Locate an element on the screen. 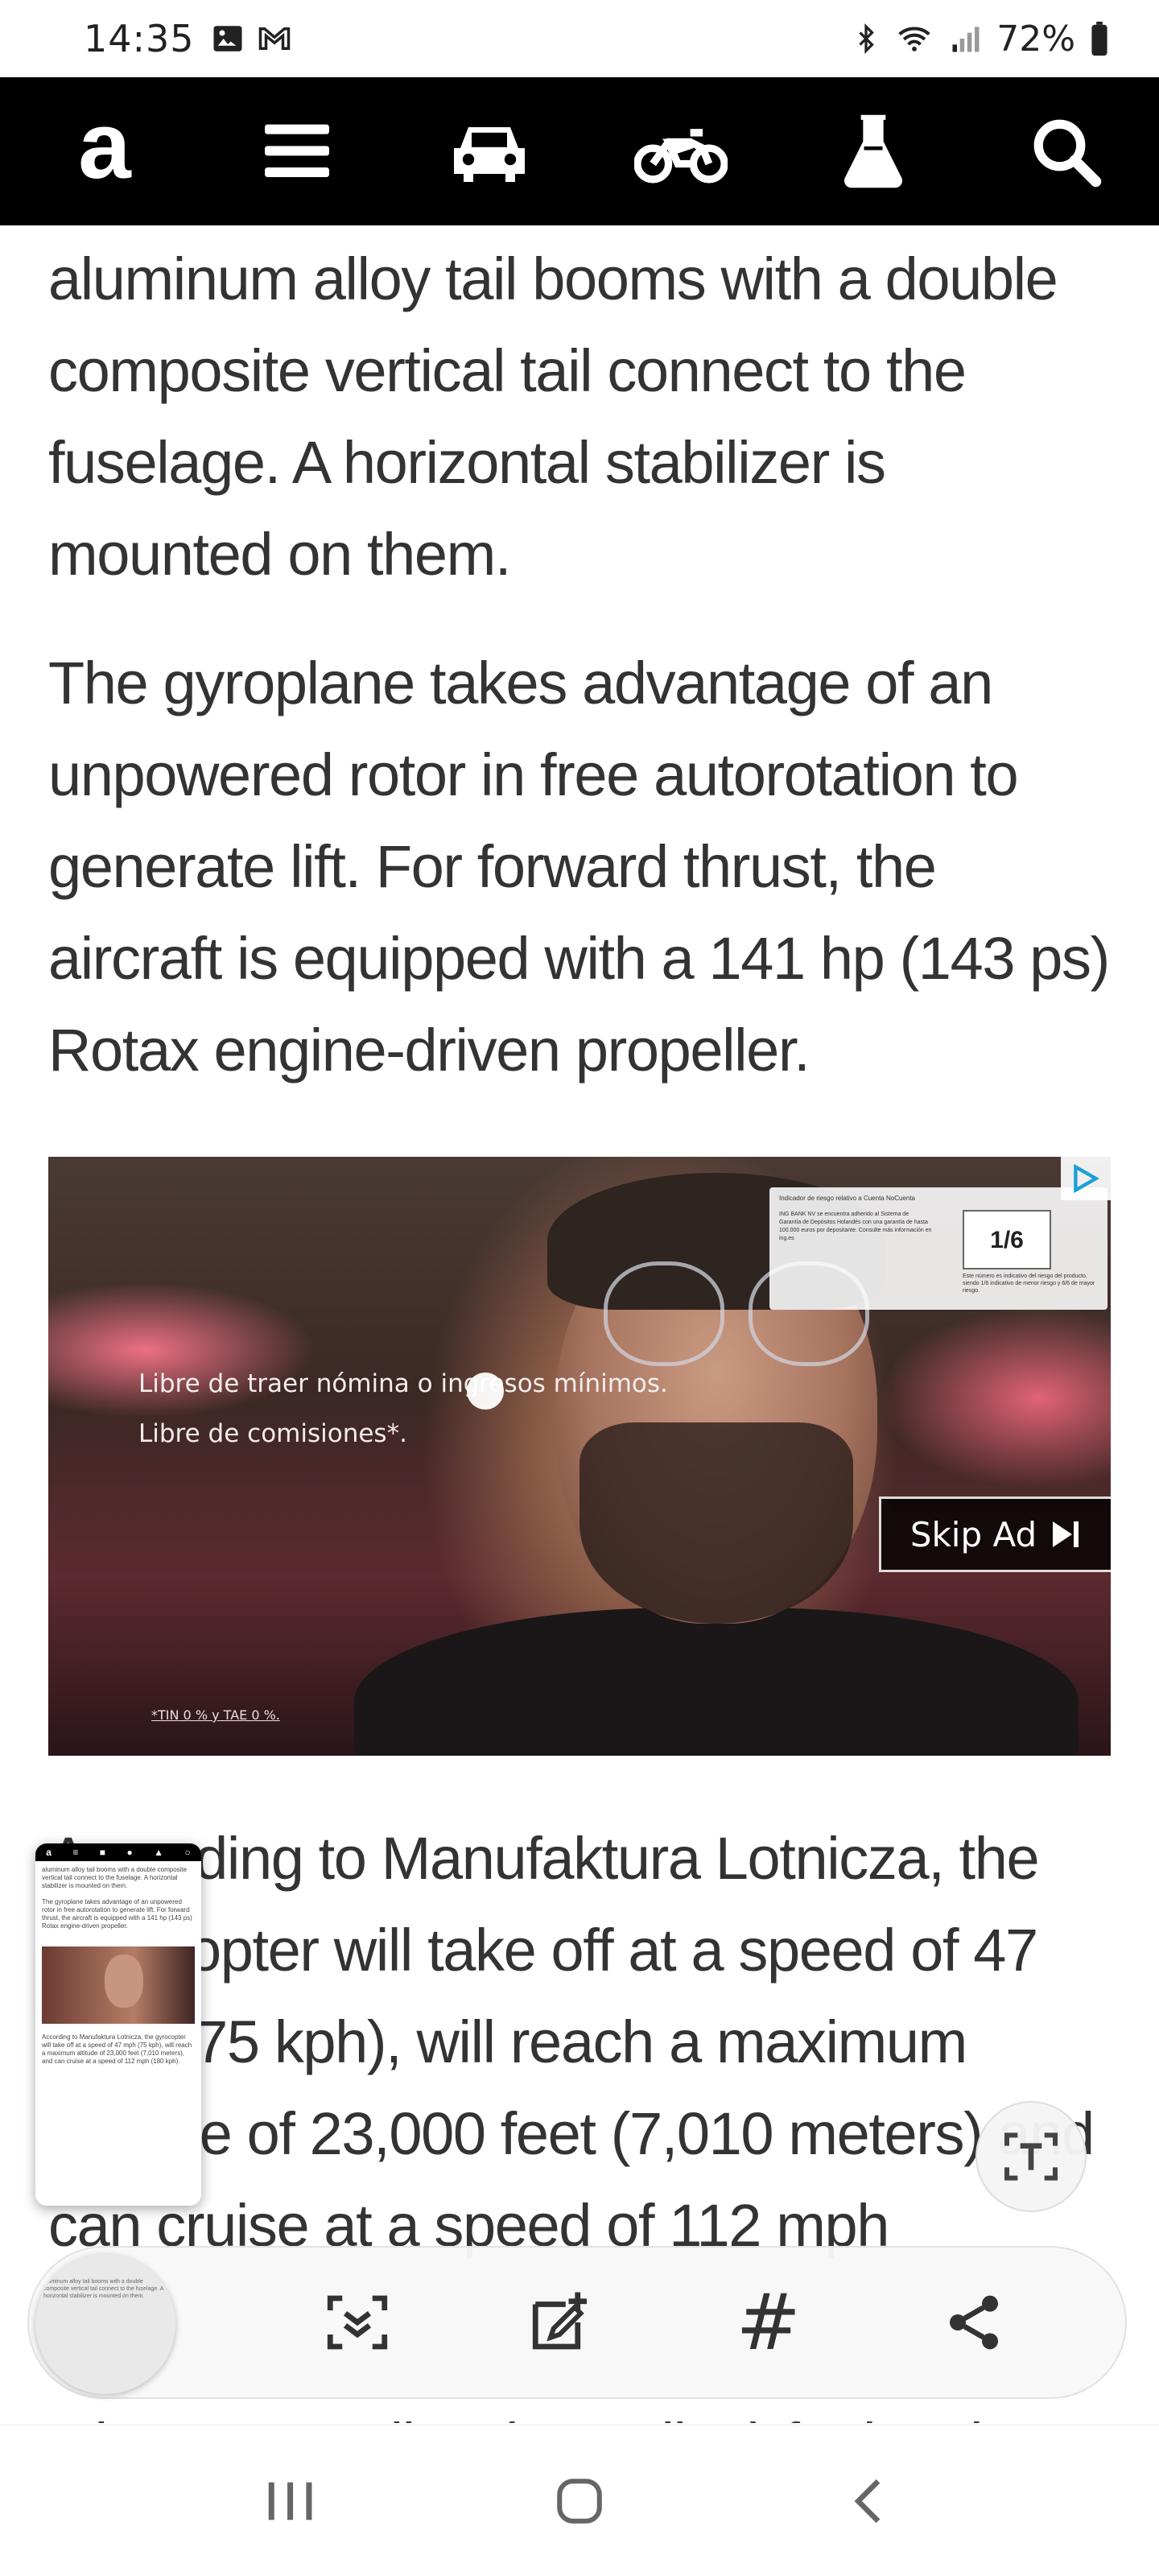 This screenshot has width=1159, height=2576. preview-menu-icon: ≡ is located at coordinates (75, 1852).